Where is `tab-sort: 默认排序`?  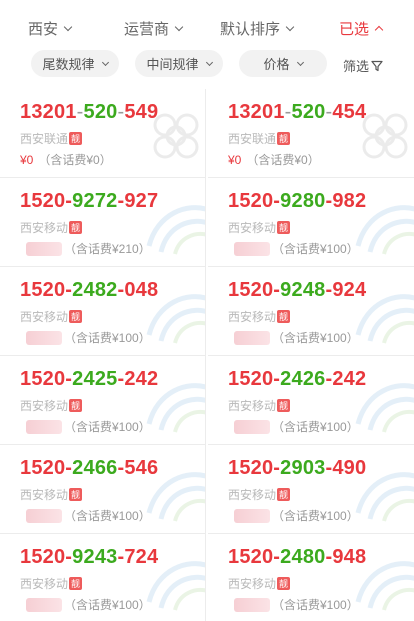 tab-sort: 默认排序 is located at coordinates (257, 28).